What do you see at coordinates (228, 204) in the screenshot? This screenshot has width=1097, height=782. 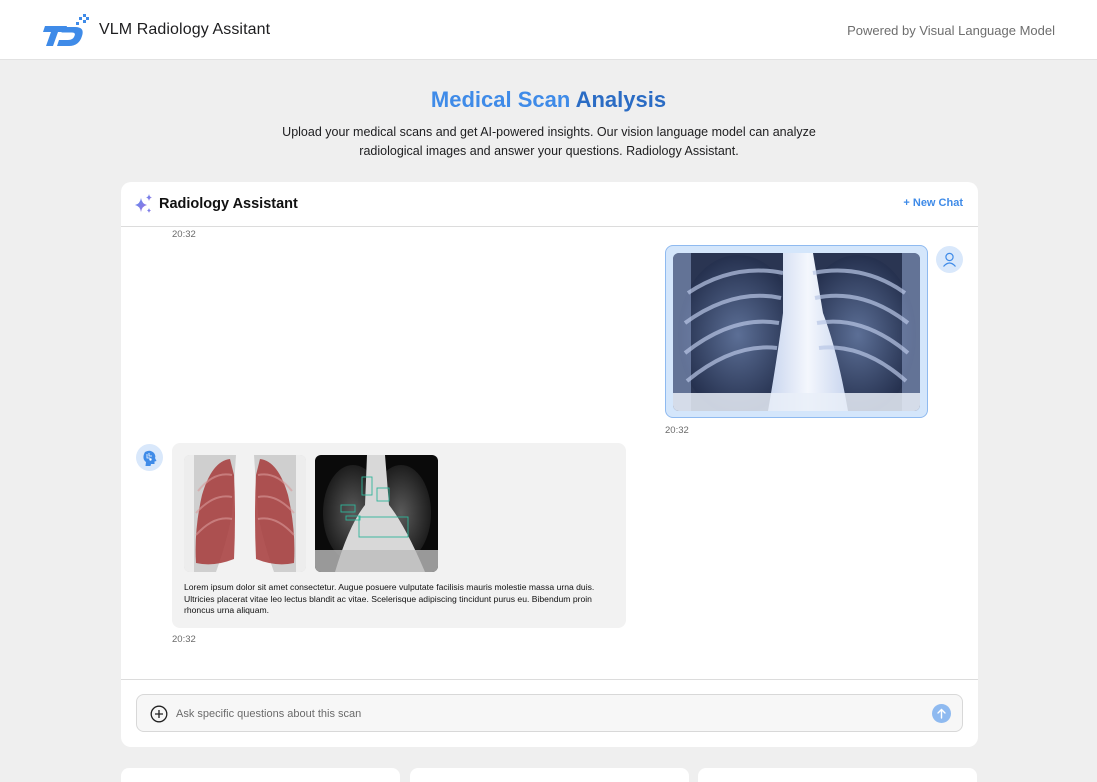 I see `chat-title: Radiology Assistant` at bounding box center [228, 204].